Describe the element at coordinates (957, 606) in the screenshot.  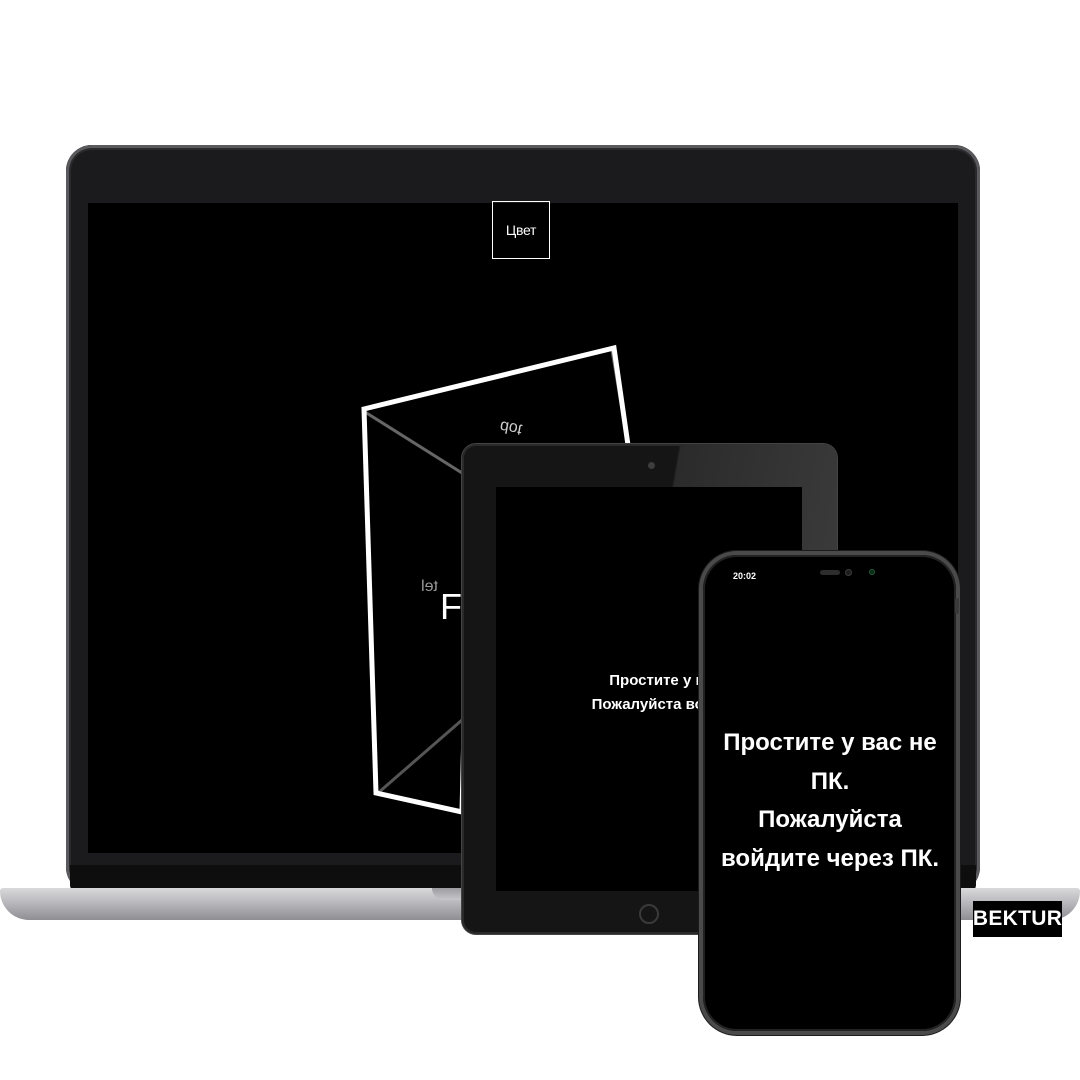
I see `phone-side-button` at that location.